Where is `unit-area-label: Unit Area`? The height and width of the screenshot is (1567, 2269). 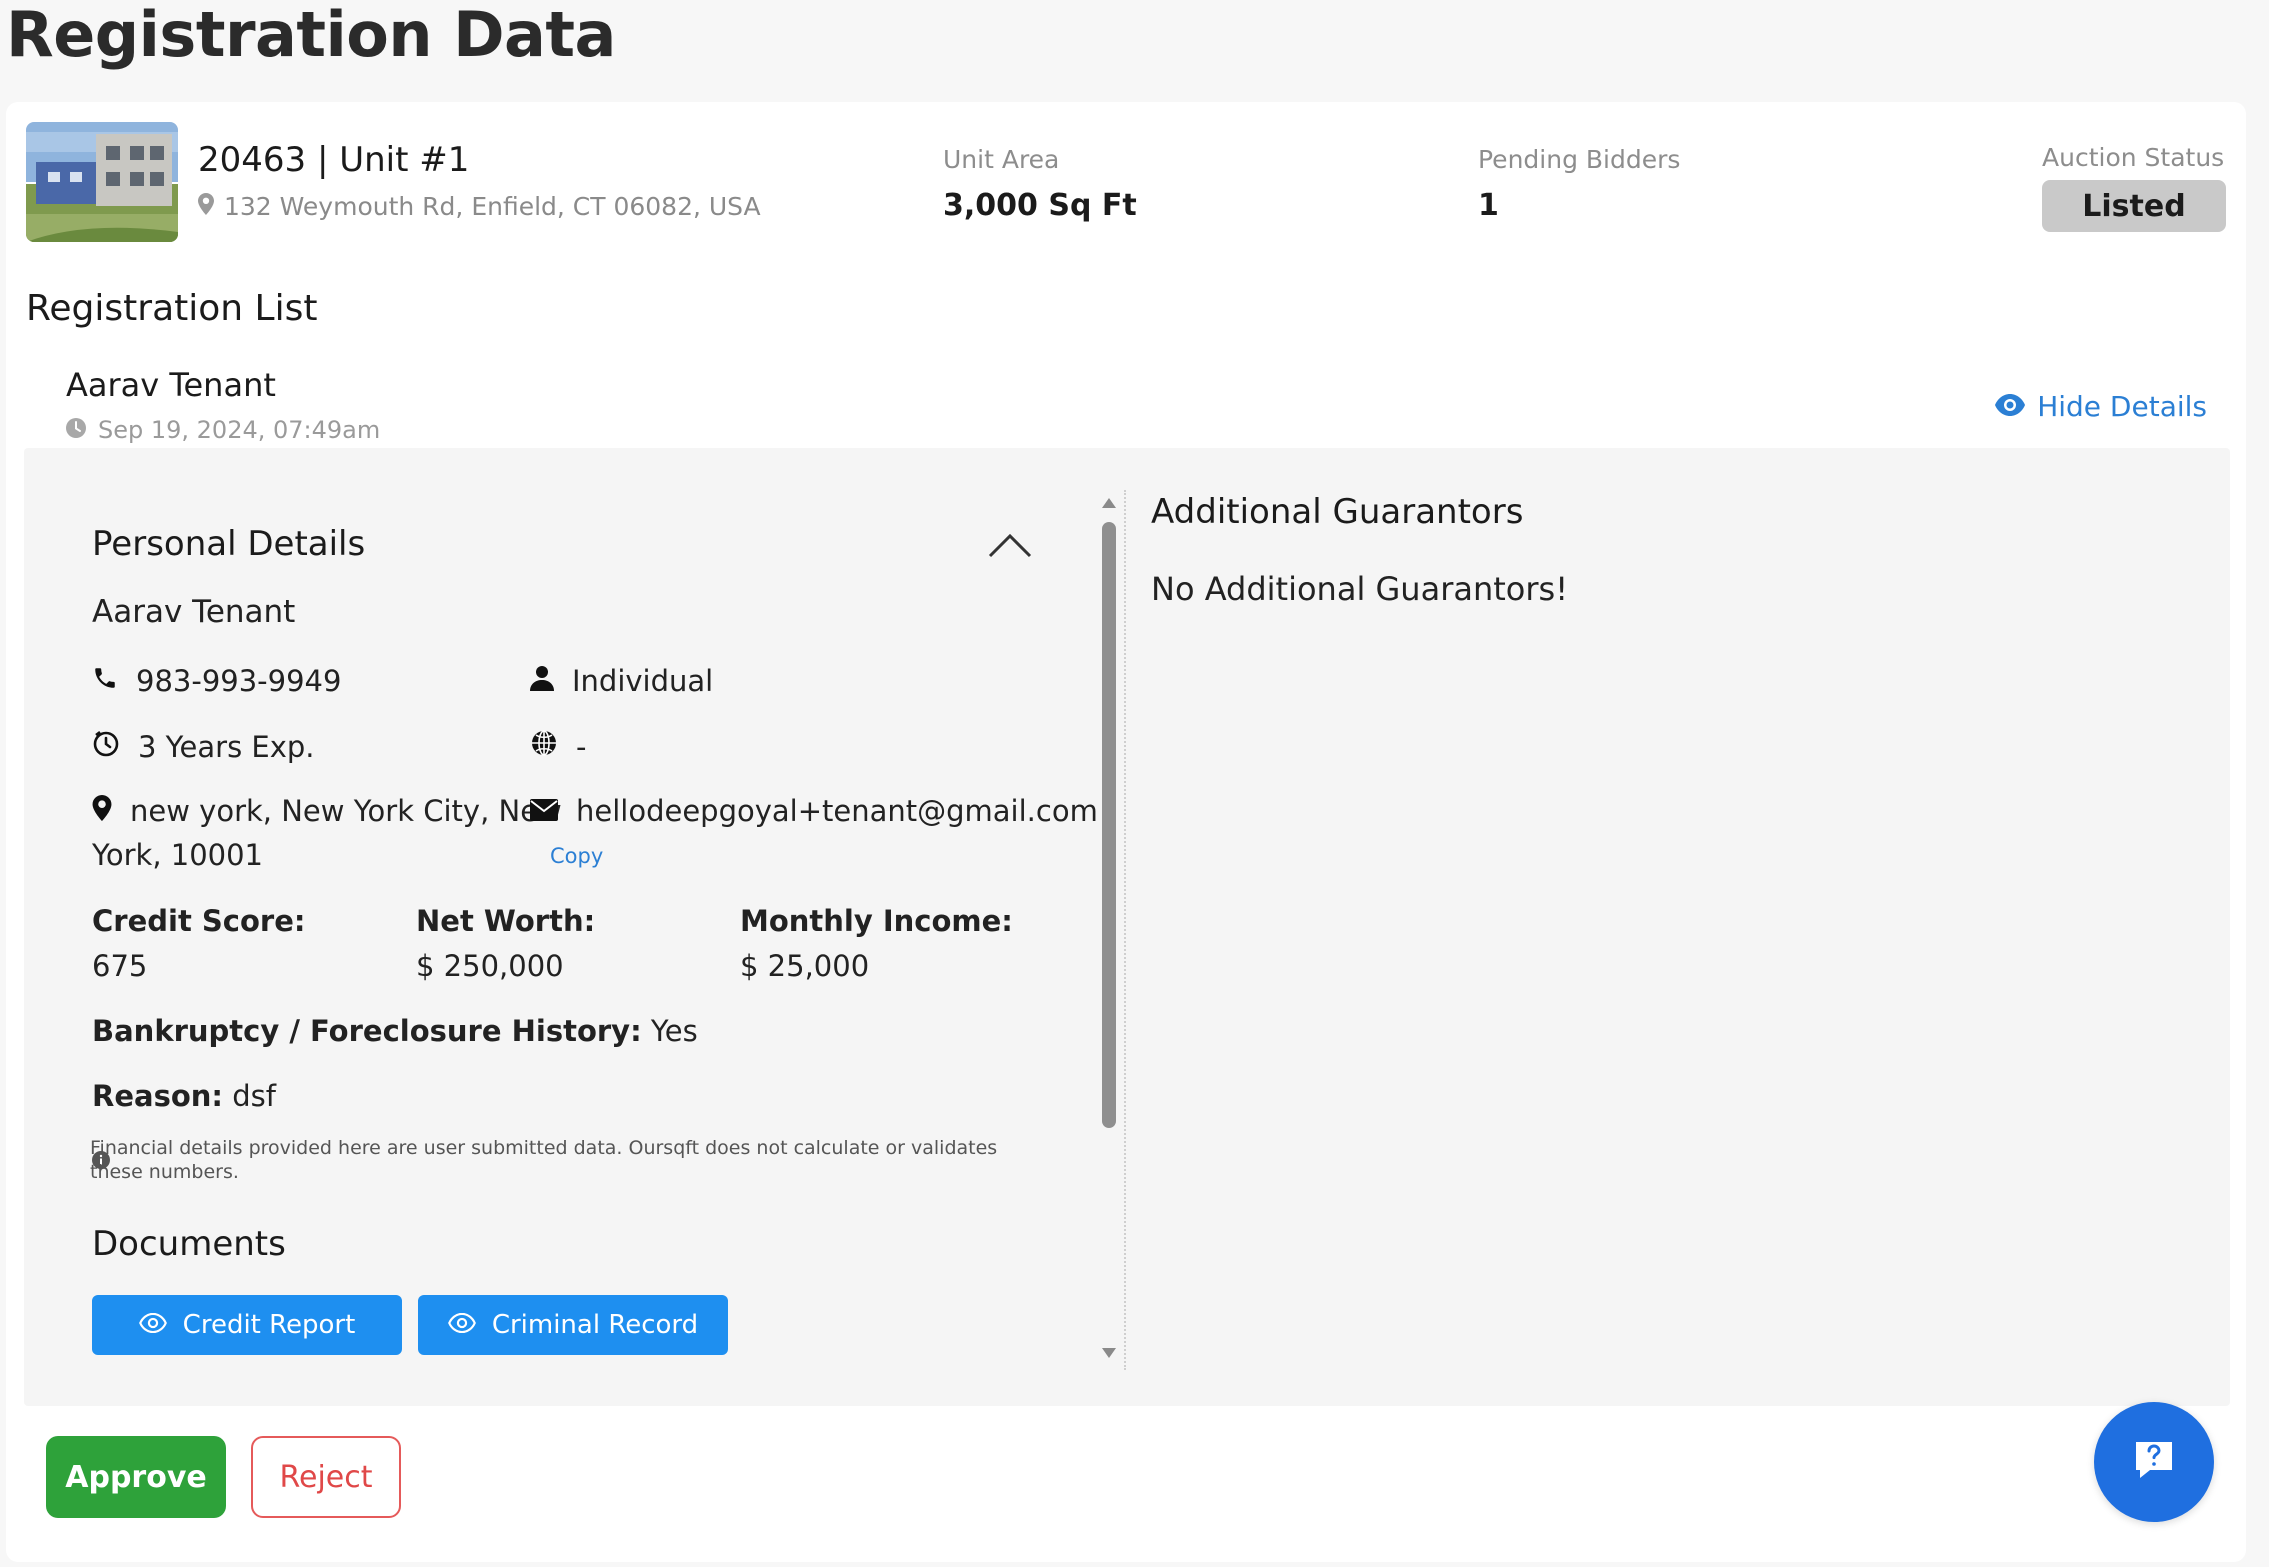
unit-area-label: Unit Area is located at coordinates (1001, 159).